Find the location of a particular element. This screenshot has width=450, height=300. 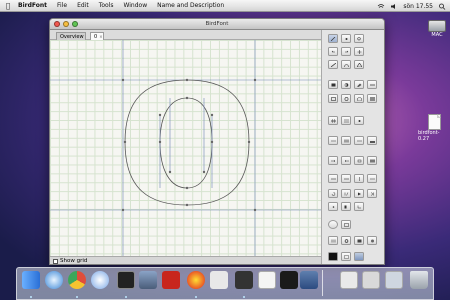

desktop-file-label: birdfont-0.27 is located at coordinates (429, 136).